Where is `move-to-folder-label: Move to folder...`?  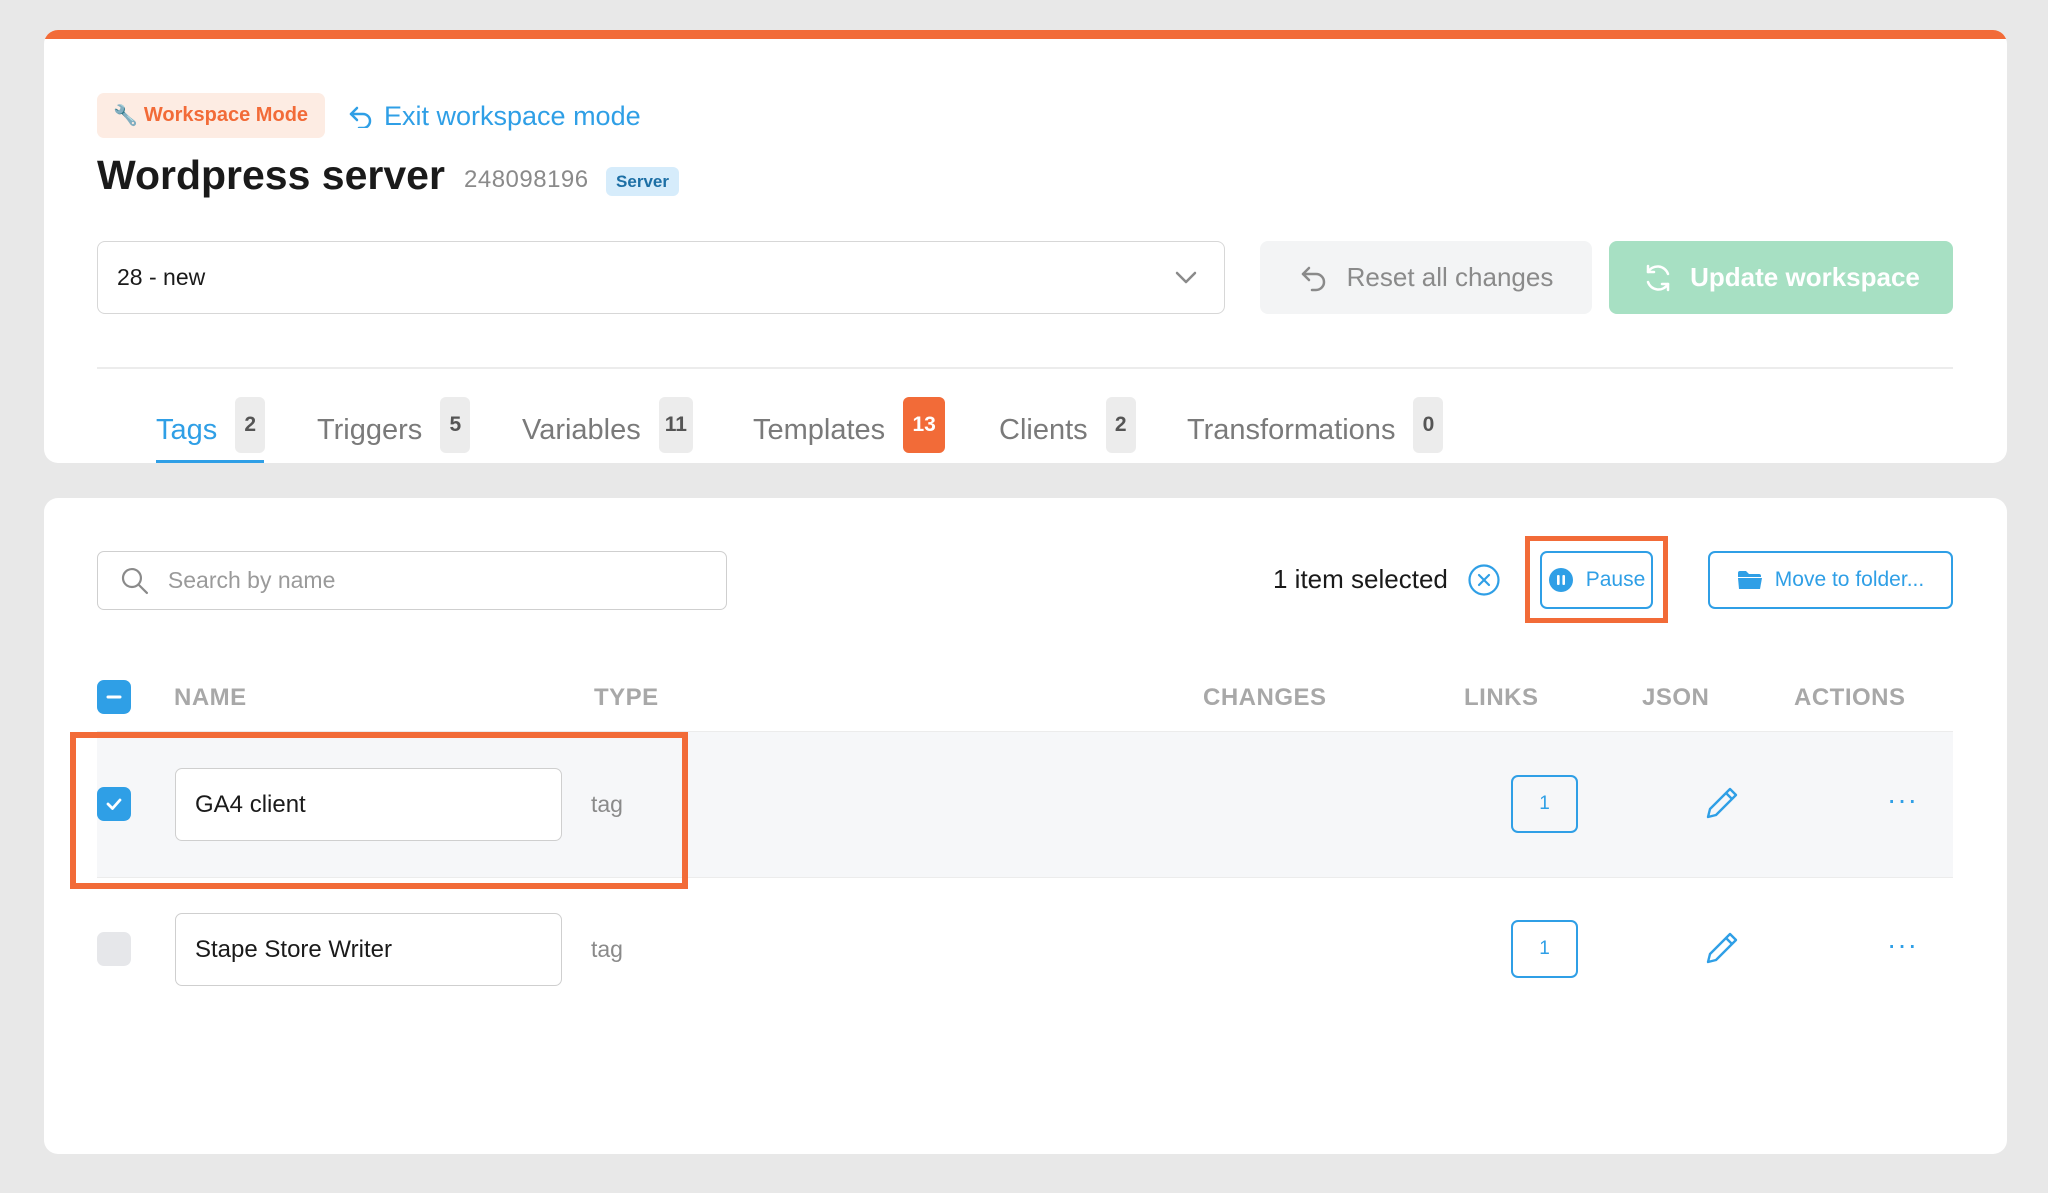
move-to-folder-label: Move to folder... is located at coordinates (1849, 579).